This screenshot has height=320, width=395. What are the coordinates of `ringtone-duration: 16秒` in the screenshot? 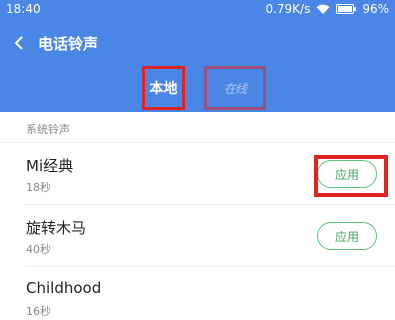 It's located at (38, 311).